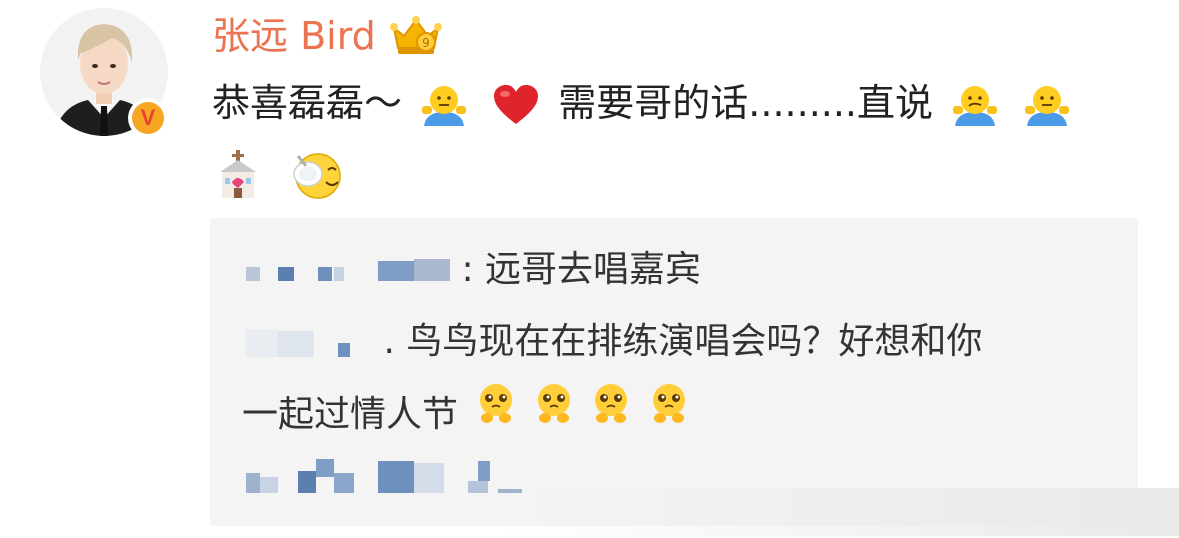 The width and height of the screenshot is (1179, 538). What do you see at coordinates (294, 36) in the screenshot?
I see `author-name: 张远 Bird` at bounding box center [294, 36].